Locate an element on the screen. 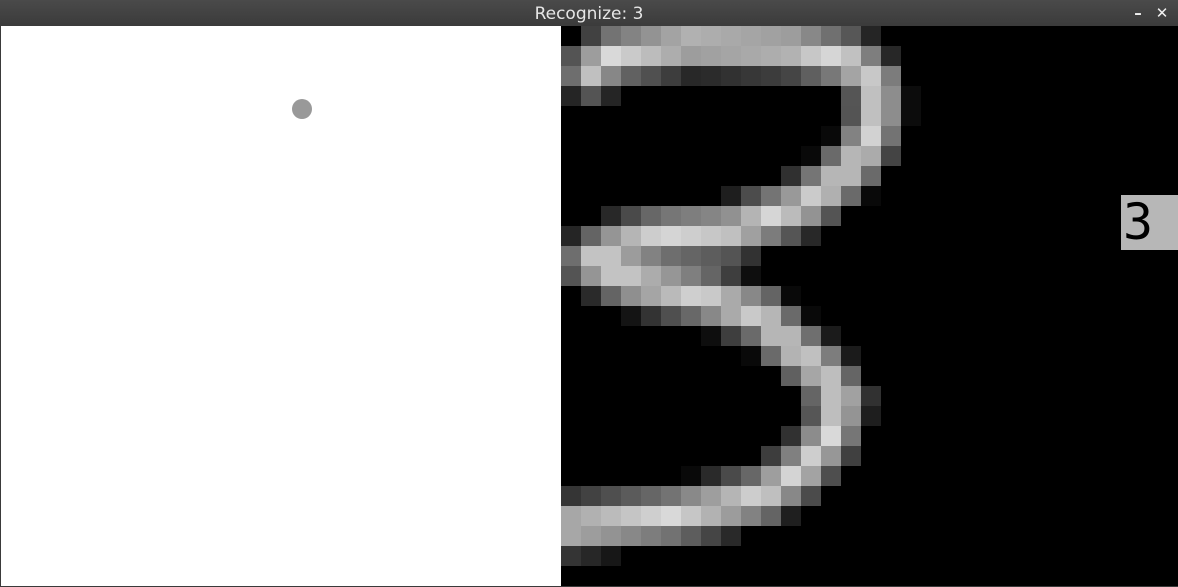 The height and width of the screenshot is (587, 1178). brush-cursor is located at coordinates (302, 109).